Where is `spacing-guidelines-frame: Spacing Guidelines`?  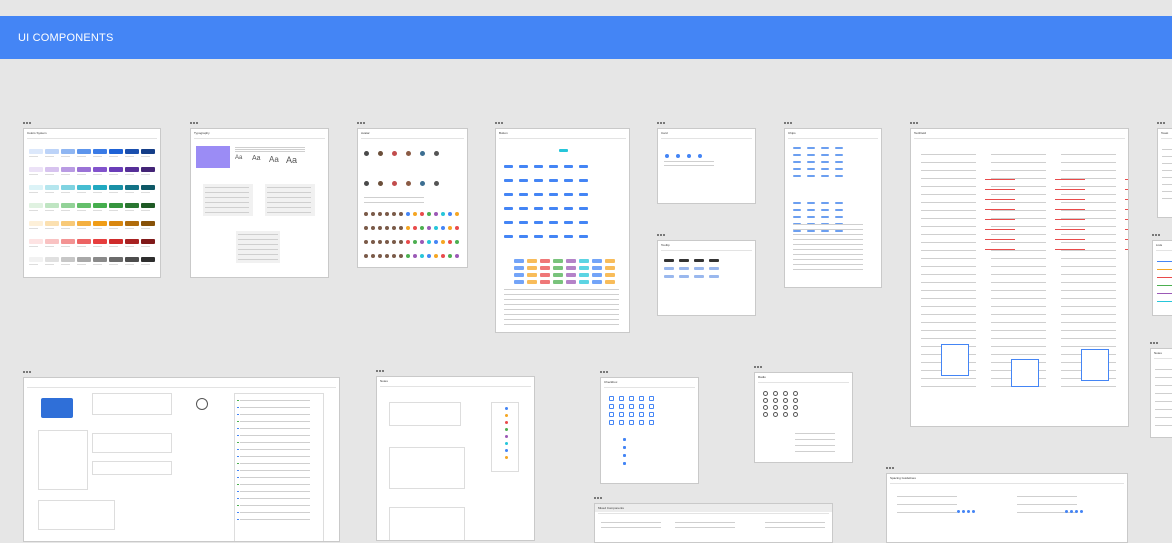 spacing-guidelines-frame: Spacing Guidelines is located at coordinates (1007, 508).